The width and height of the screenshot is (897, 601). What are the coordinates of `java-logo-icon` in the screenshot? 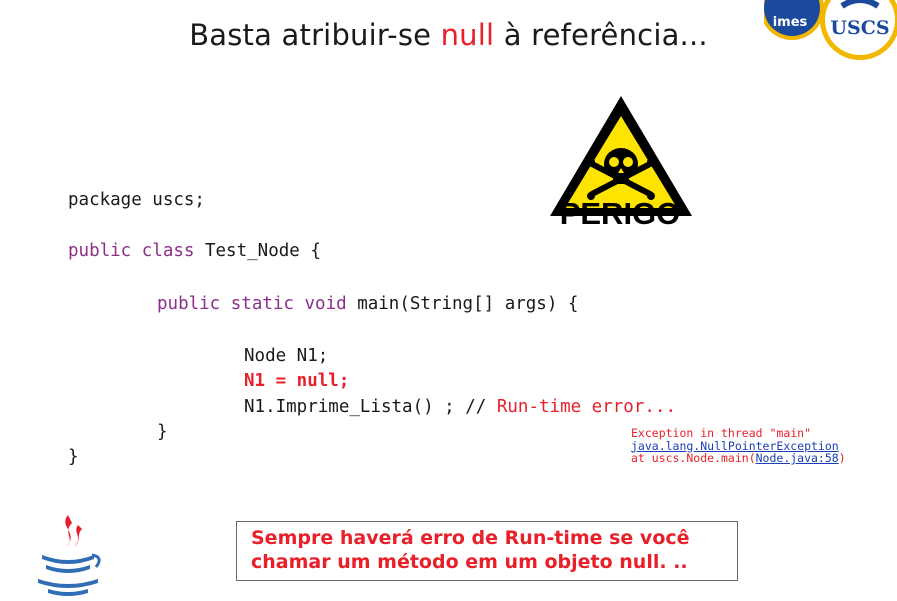 It's located at (68, 554).